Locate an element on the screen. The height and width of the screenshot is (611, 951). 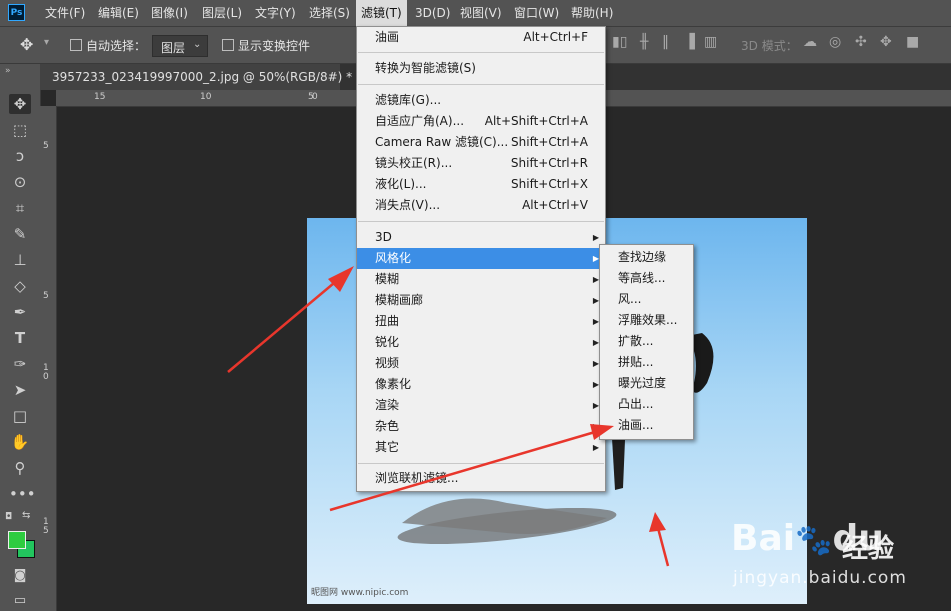
distribute-icon: ╫ is located at coordinates (644, 42).